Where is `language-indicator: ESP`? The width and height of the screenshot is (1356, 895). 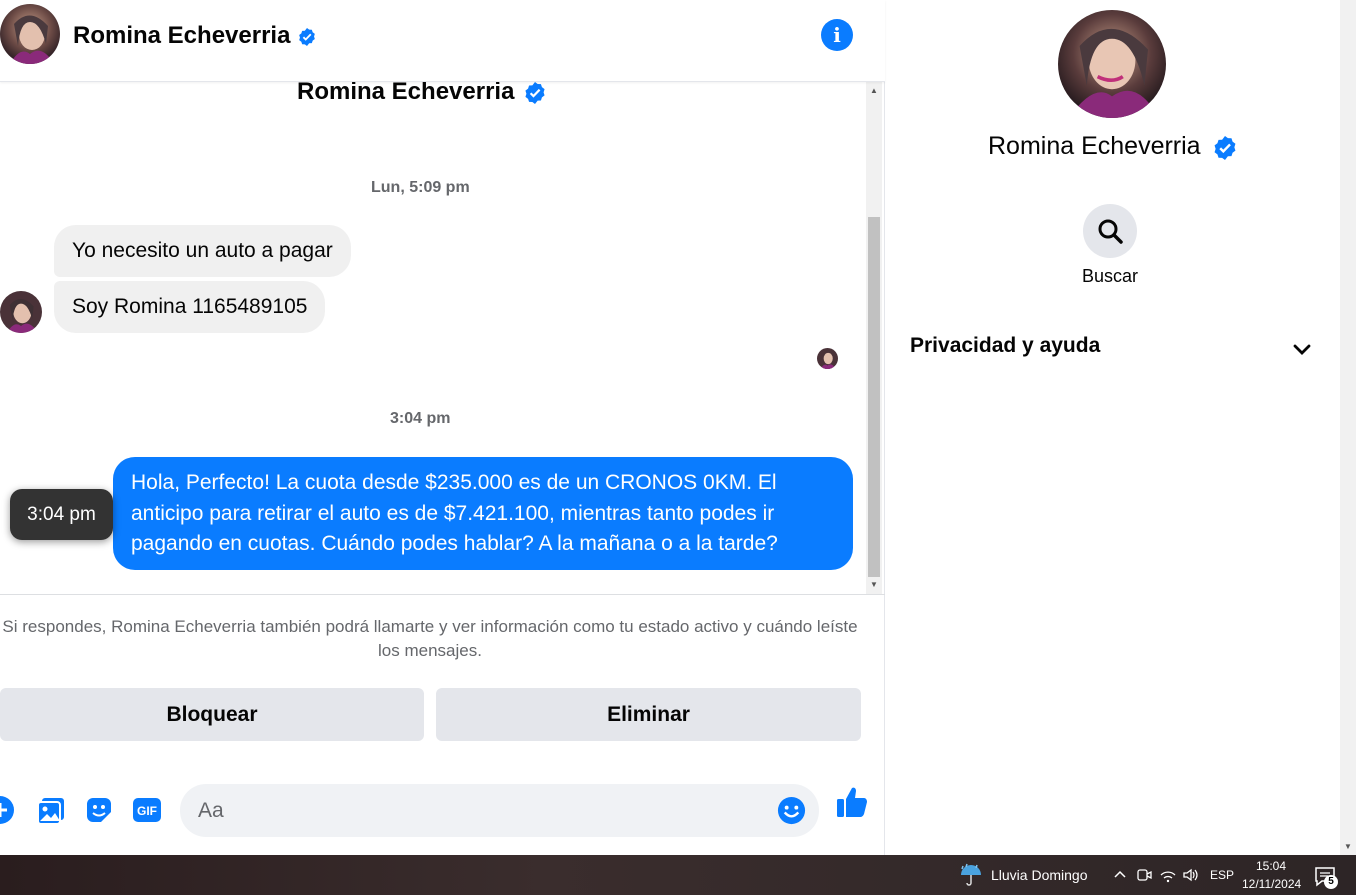 language-indicator: ESP is located at coordinates (1222, 875).